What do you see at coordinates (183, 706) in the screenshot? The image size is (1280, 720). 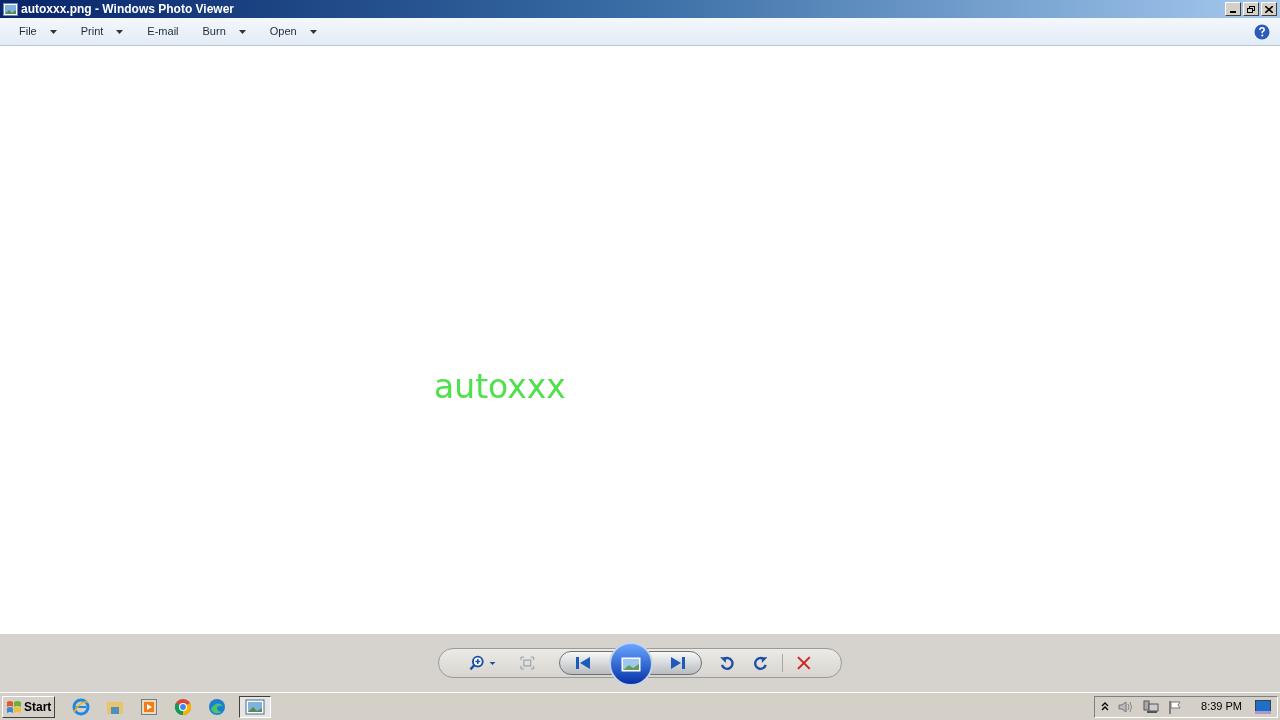 I see `chrome-icon` at bounding box center [183, 706].